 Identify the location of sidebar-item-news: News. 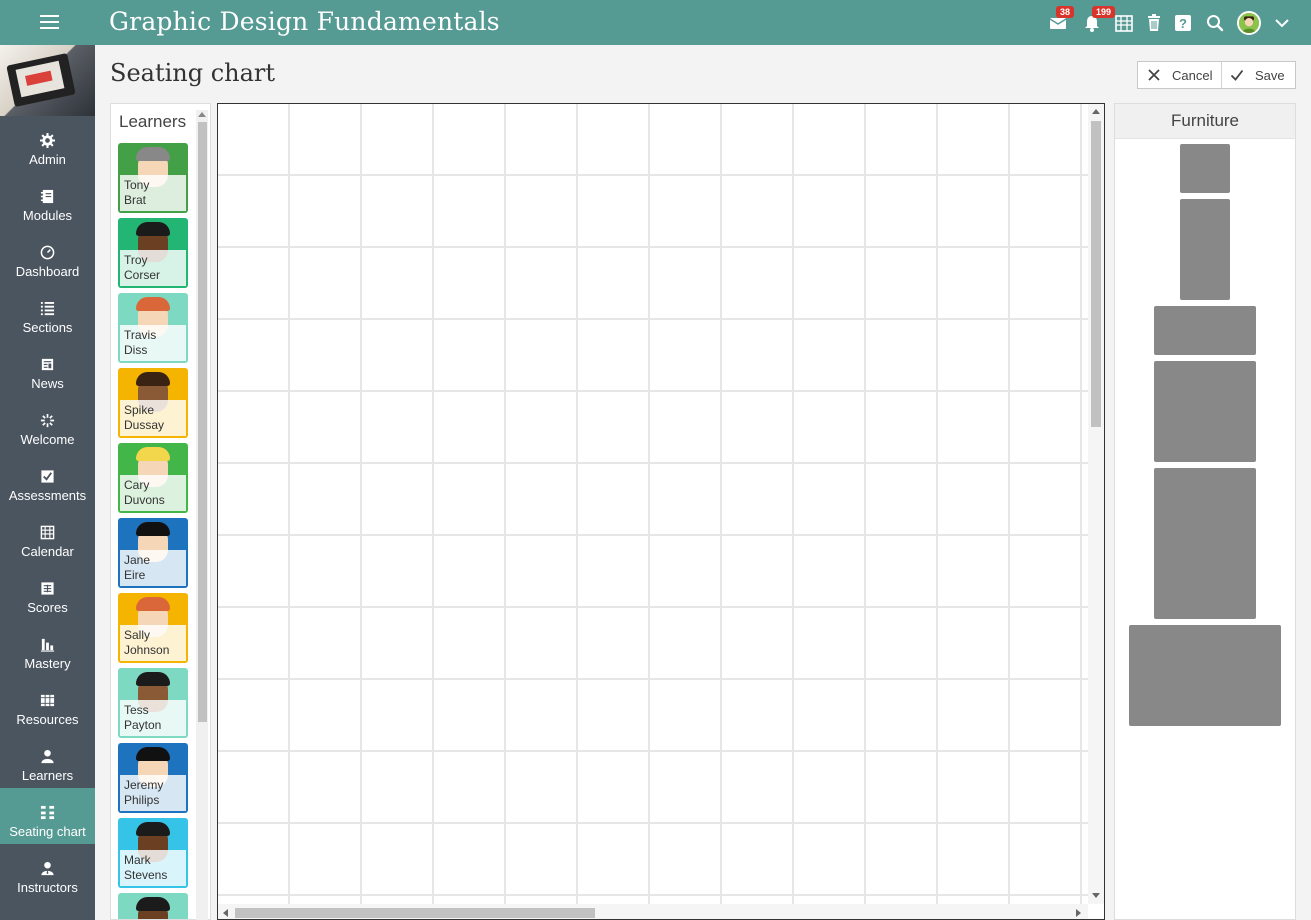
(47, 368).